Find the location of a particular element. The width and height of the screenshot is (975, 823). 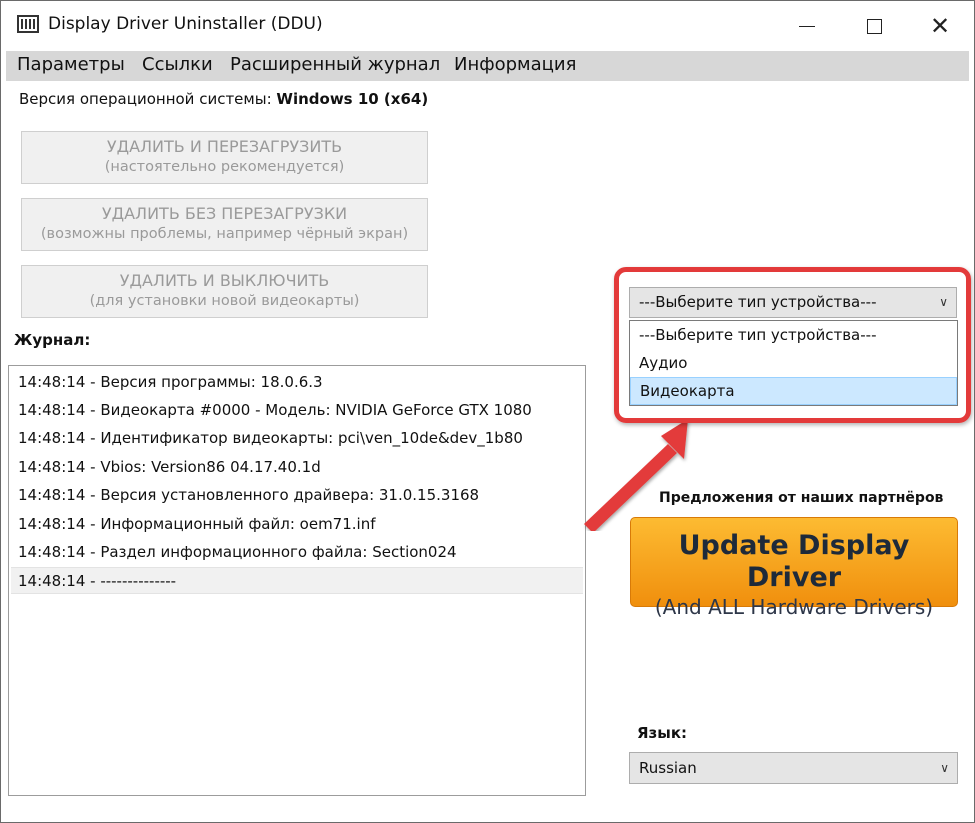

log-line-selected: 14:48:14 - -------------- is located at coordinates (297, 580).